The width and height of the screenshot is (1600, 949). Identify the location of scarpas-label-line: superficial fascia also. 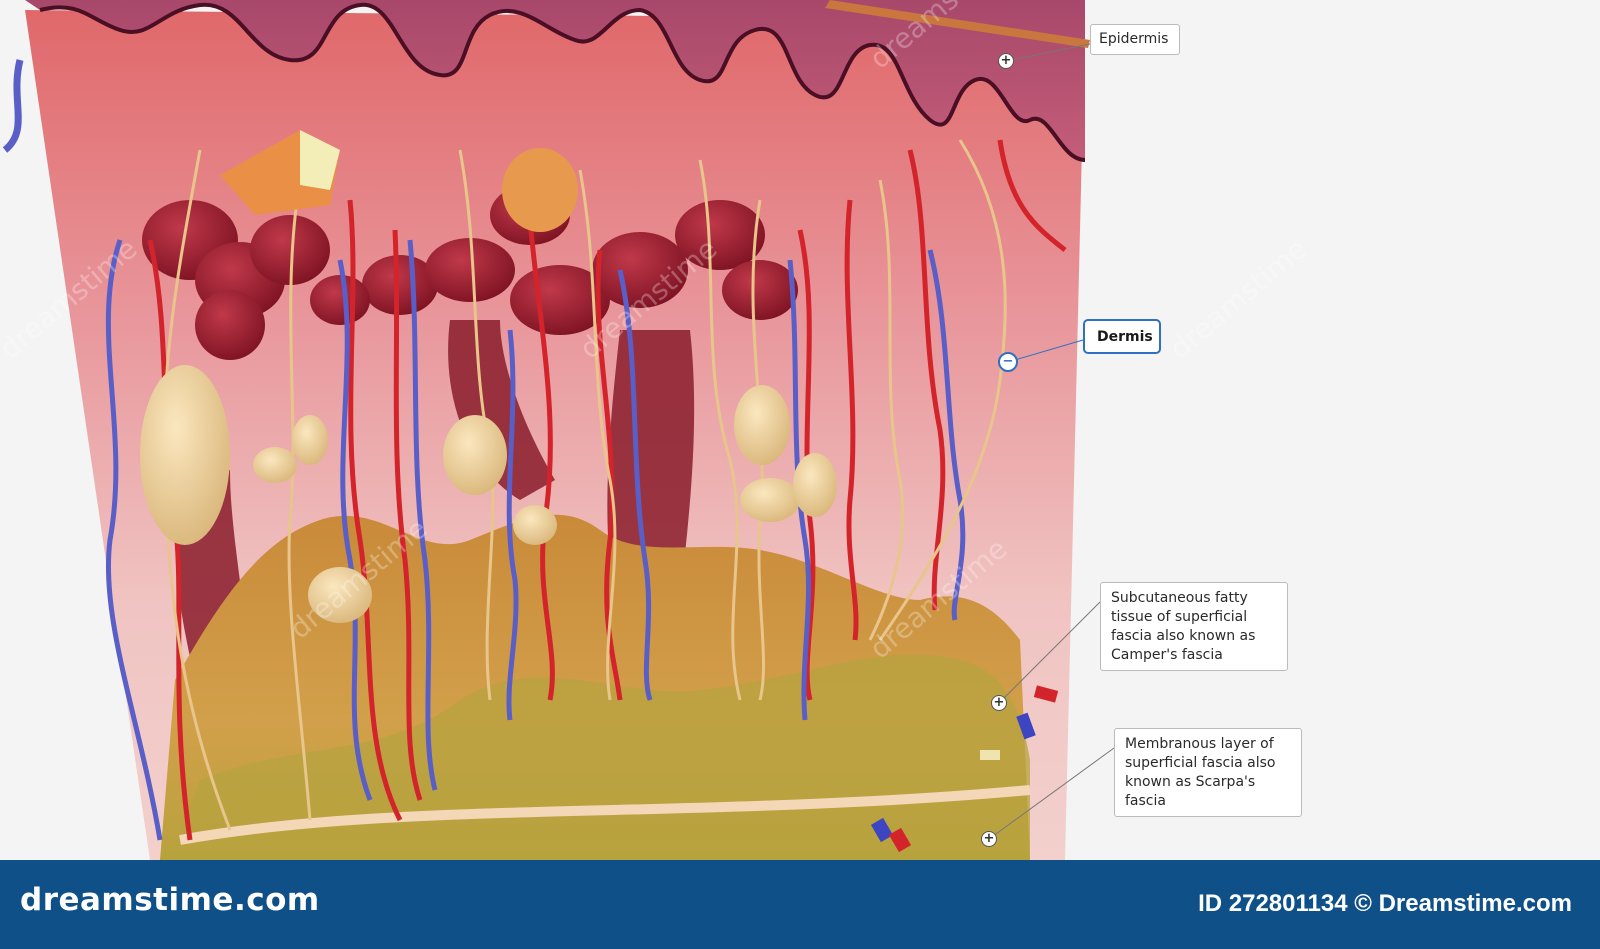
(1200, 763).